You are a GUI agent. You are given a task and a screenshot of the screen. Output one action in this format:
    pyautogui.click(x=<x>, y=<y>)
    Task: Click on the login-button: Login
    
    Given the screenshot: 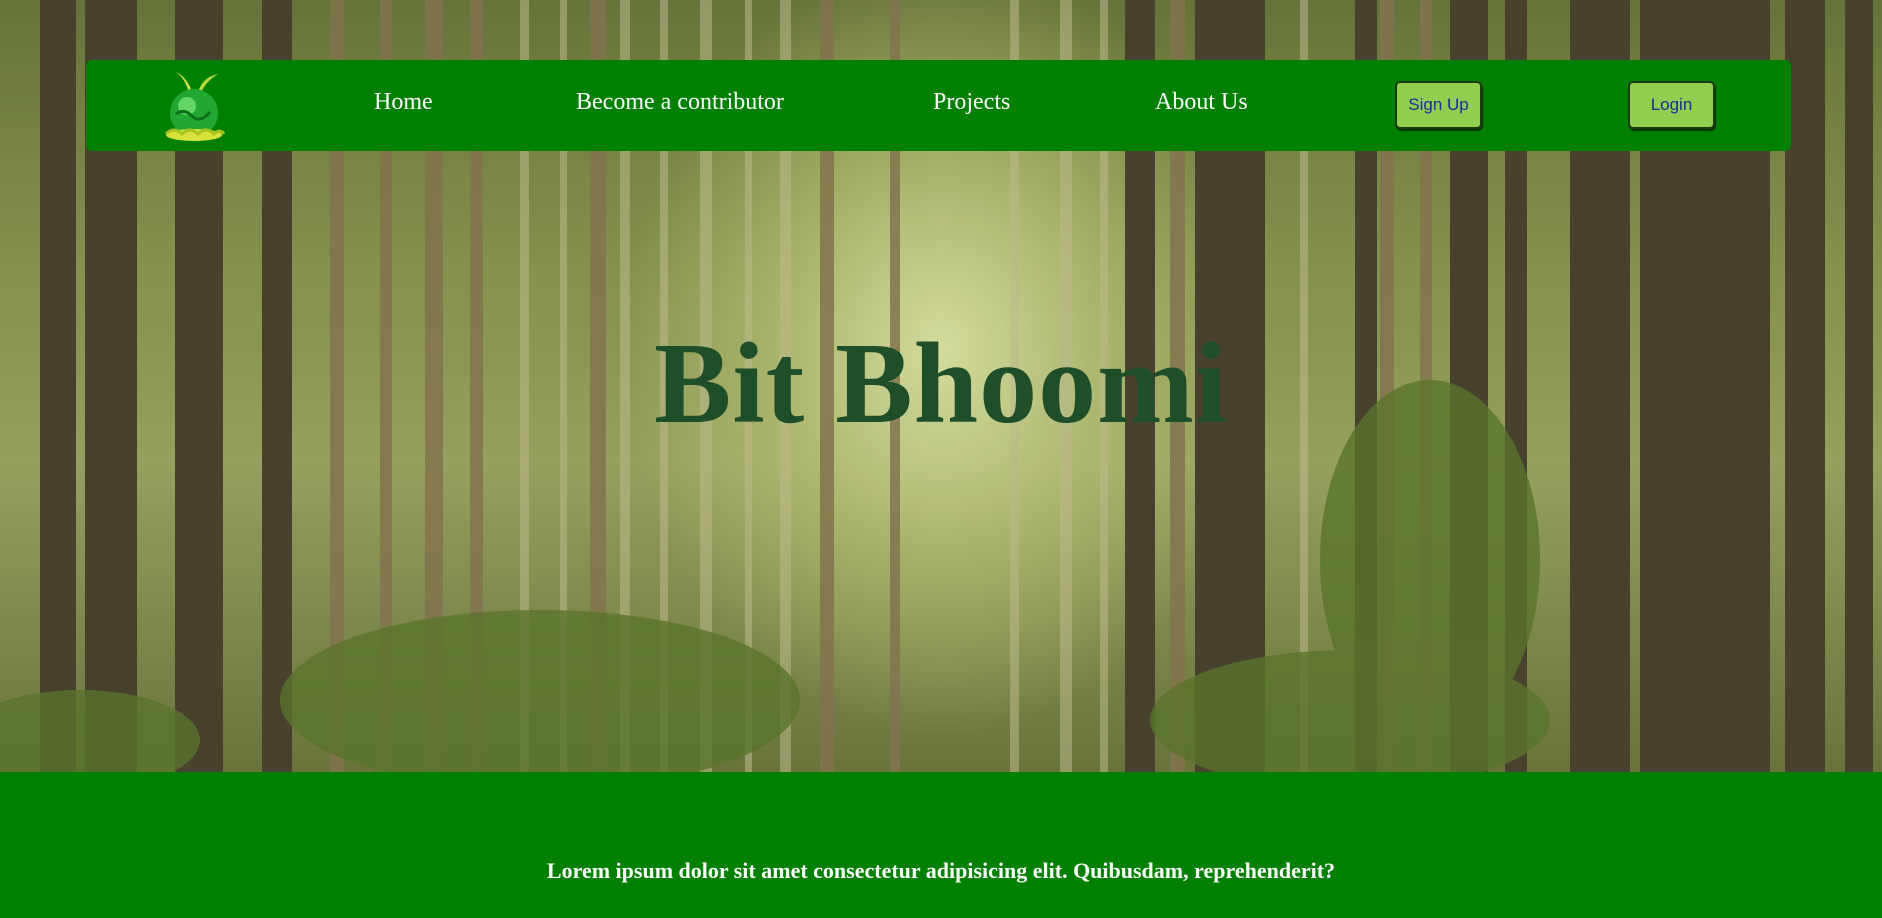 What is the action you would take?
    pyautogui.click(x=1671, y=105)
    